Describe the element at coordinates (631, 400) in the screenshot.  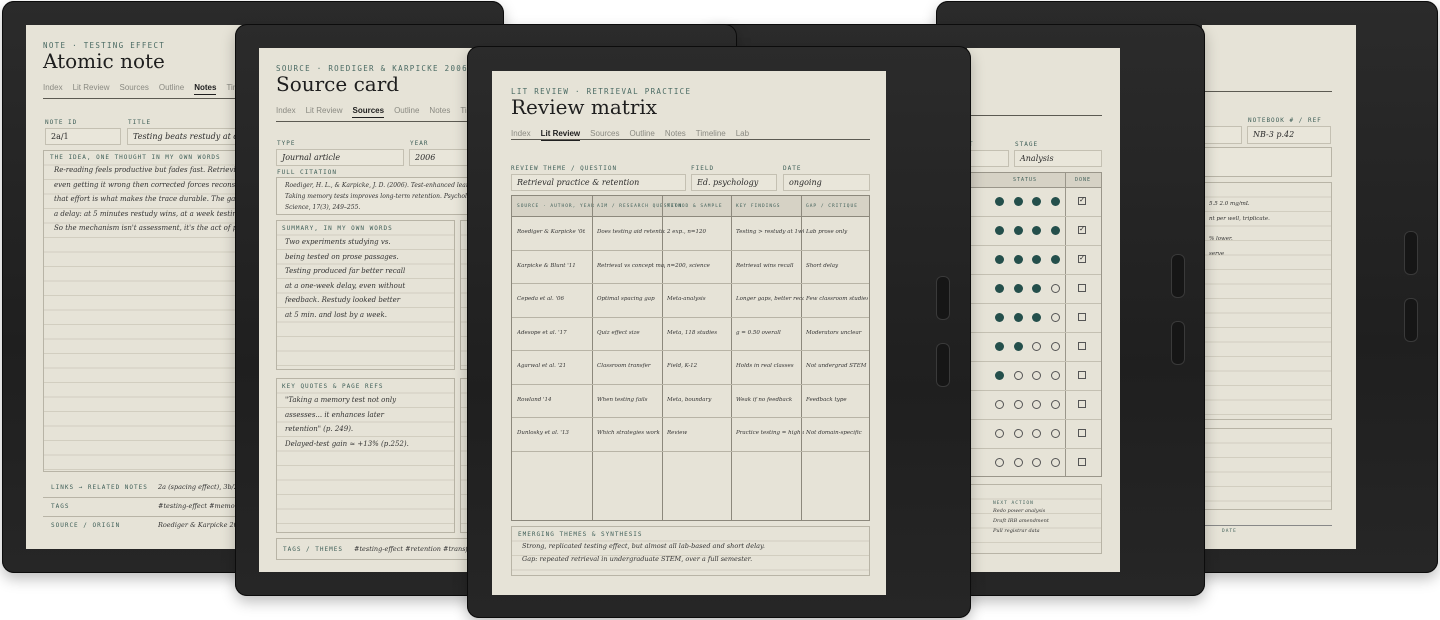
I see `matrix-cell: When testing fails` at that location.